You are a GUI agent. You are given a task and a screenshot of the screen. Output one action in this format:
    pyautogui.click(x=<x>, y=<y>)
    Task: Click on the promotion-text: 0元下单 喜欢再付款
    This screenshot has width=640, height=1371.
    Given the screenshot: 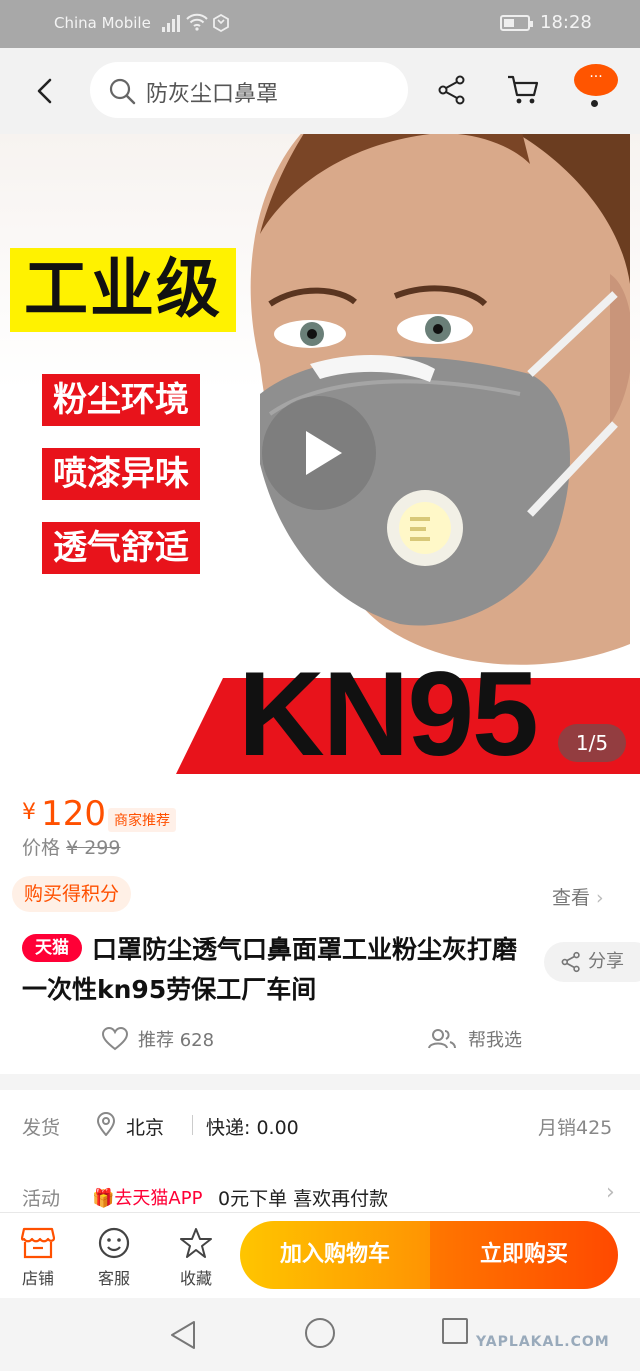 What is the action you would take?
    pyautogui.click(x=303, y=1199)
    